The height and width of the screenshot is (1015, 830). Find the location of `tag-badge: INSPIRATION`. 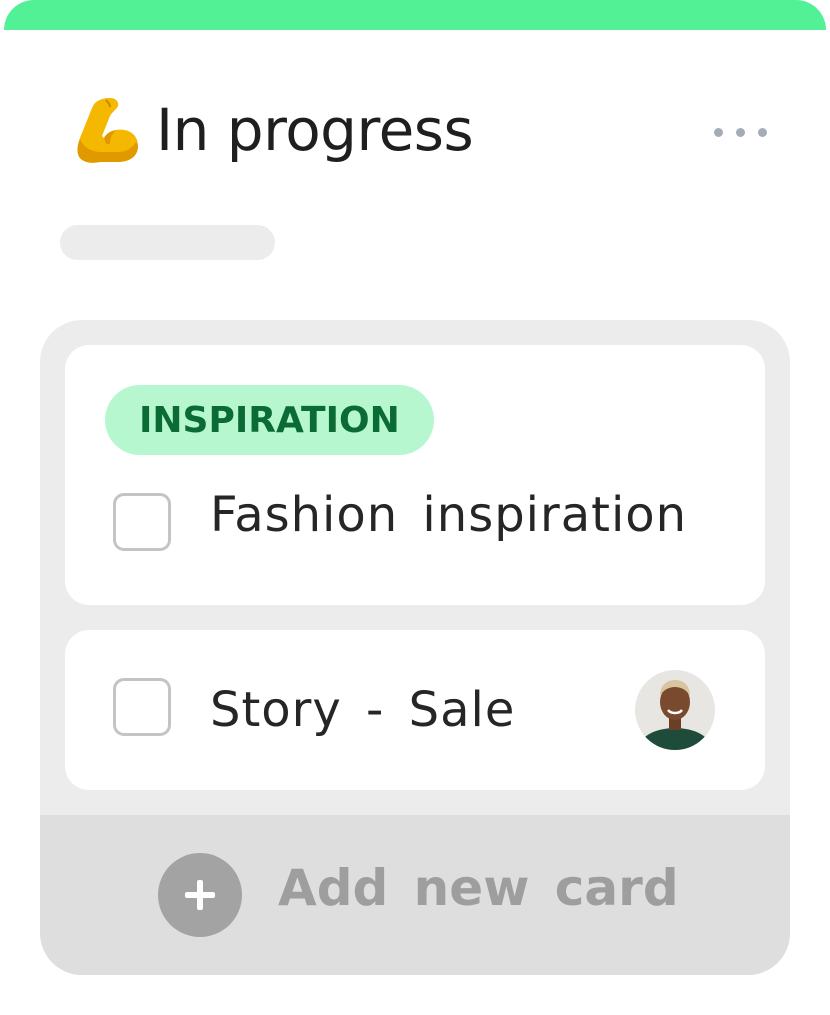

tag-badge: INSPIRATION is located at coordinates (269, 420).